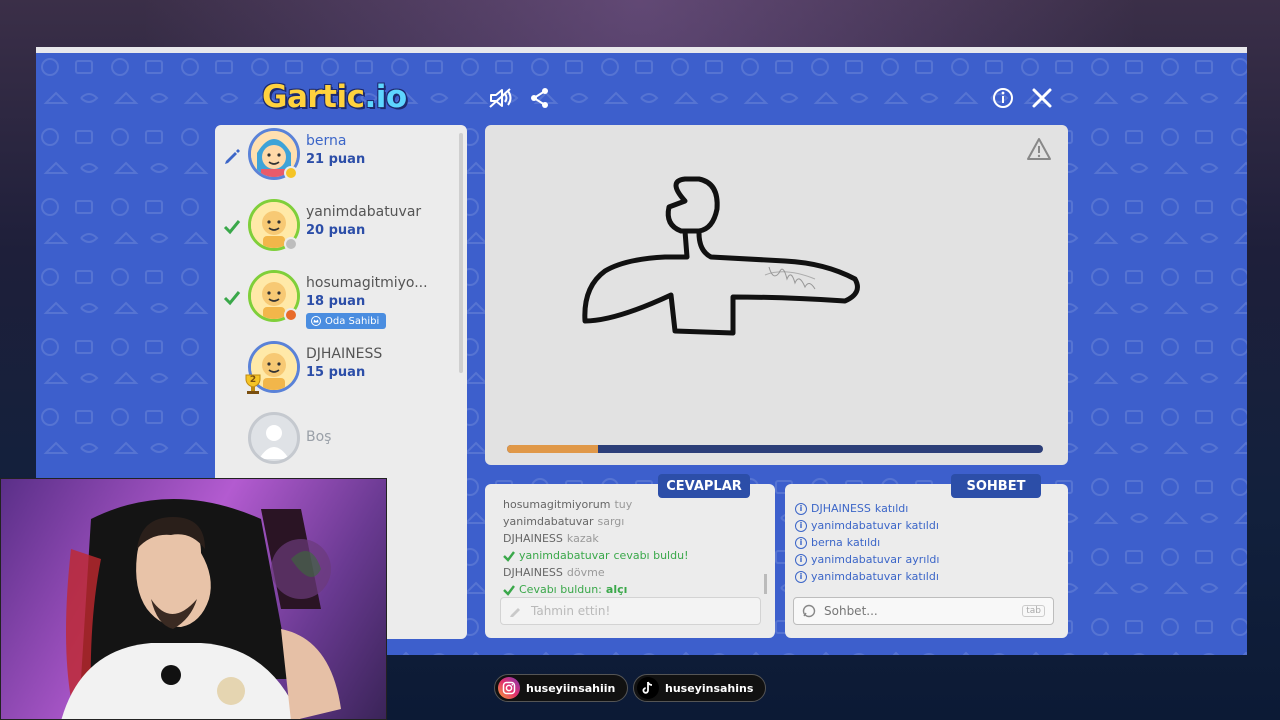 This screenshot has height=720, width=1280. Describe the element at coordinates (540, 98) in the screenshot. I see `share-icon` at that location.